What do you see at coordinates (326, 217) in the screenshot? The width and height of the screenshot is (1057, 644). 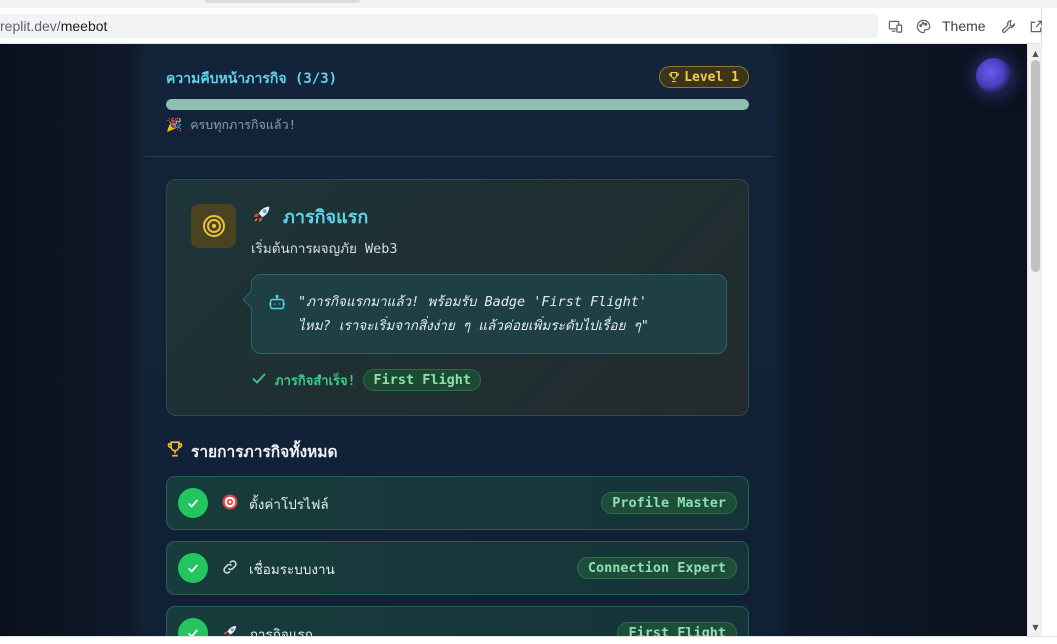 I see `mission-title-text: ภารกิจแรก` at bounding box center [326, 217].